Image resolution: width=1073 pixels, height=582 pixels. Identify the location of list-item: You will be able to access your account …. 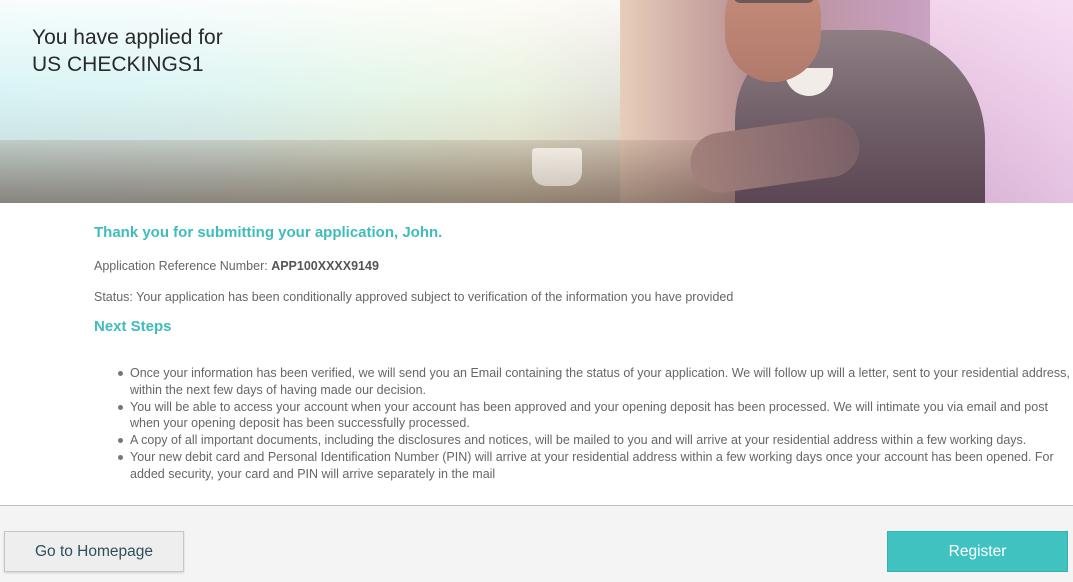
(594, 416).